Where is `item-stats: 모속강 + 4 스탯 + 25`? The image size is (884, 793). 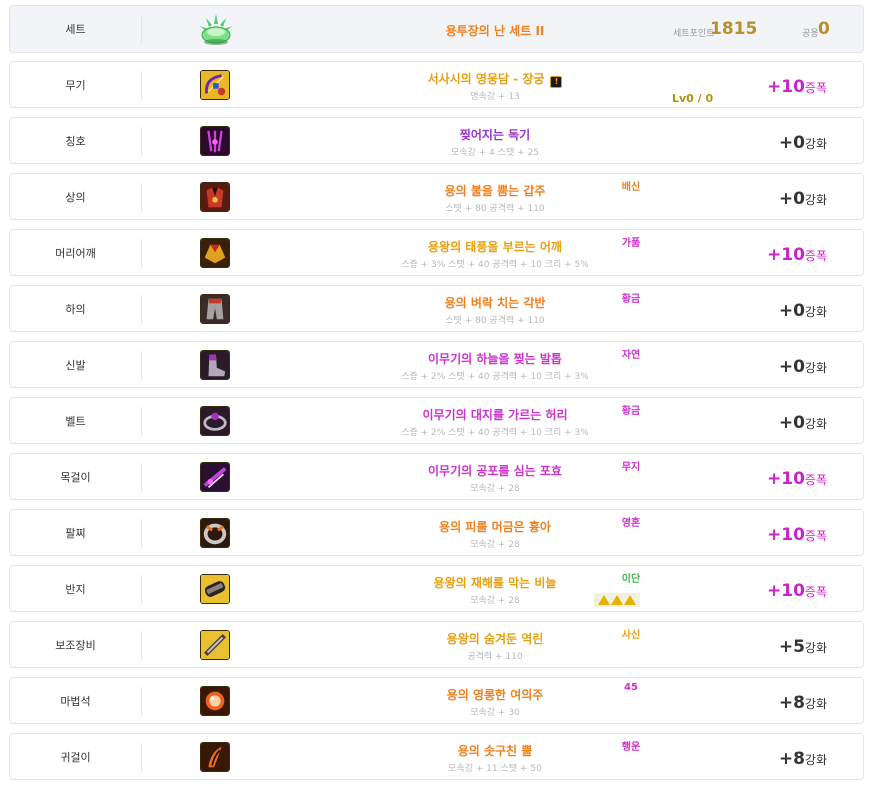
item-stats: 모속강 + 4 스탯 + 25 is located at coordinates (495, 153).